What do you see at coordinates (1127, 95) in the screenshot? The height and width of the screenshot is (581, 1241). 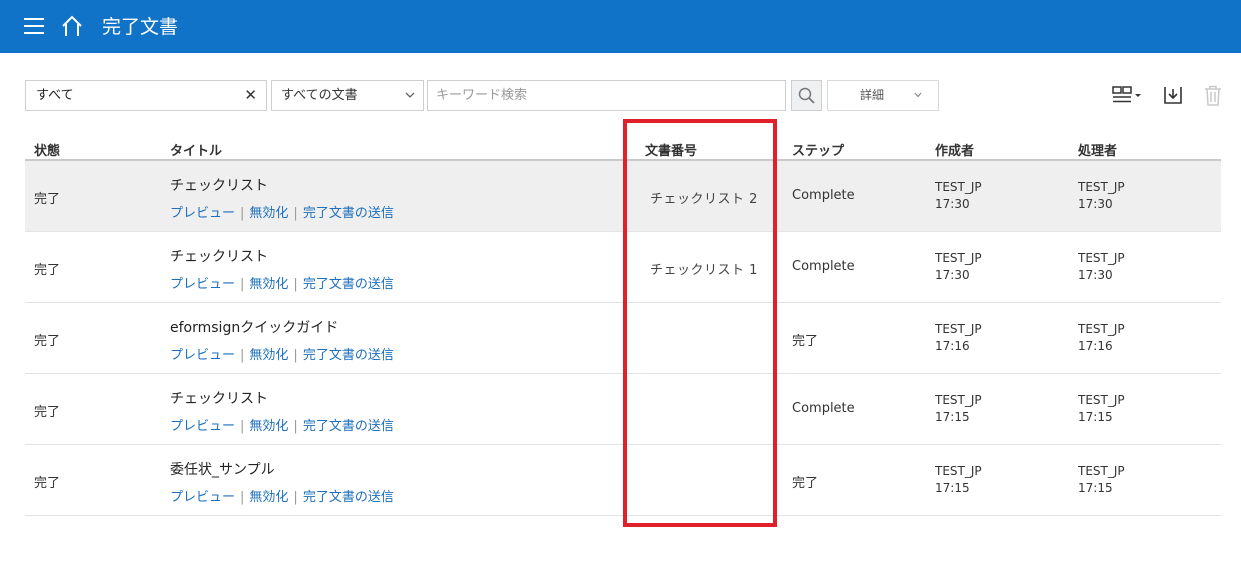 I see `view-mode-icon` at bounding box center [1127, 95].